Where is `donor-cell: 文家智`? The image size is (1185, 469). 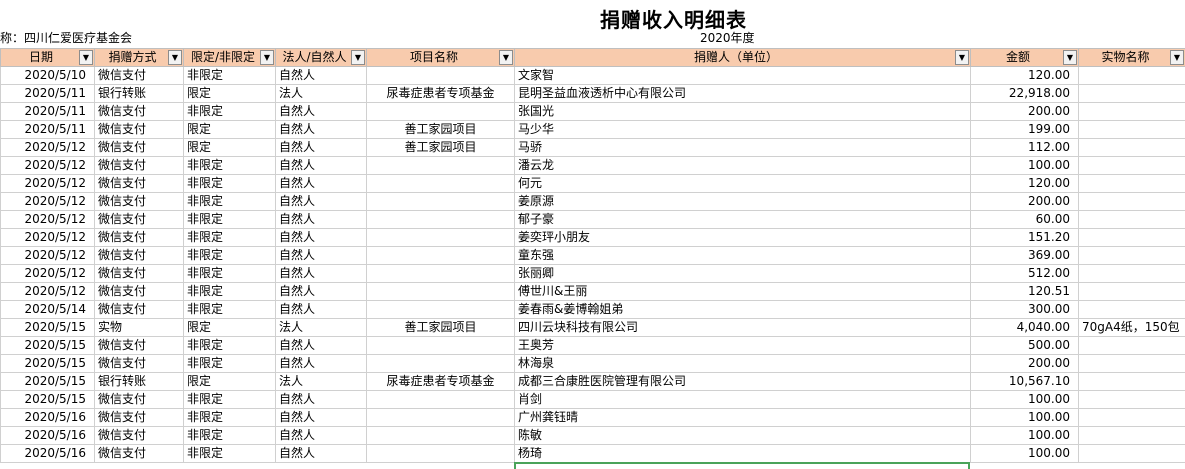 donor-cell: 文家智 is located at coordinates (742, 75).